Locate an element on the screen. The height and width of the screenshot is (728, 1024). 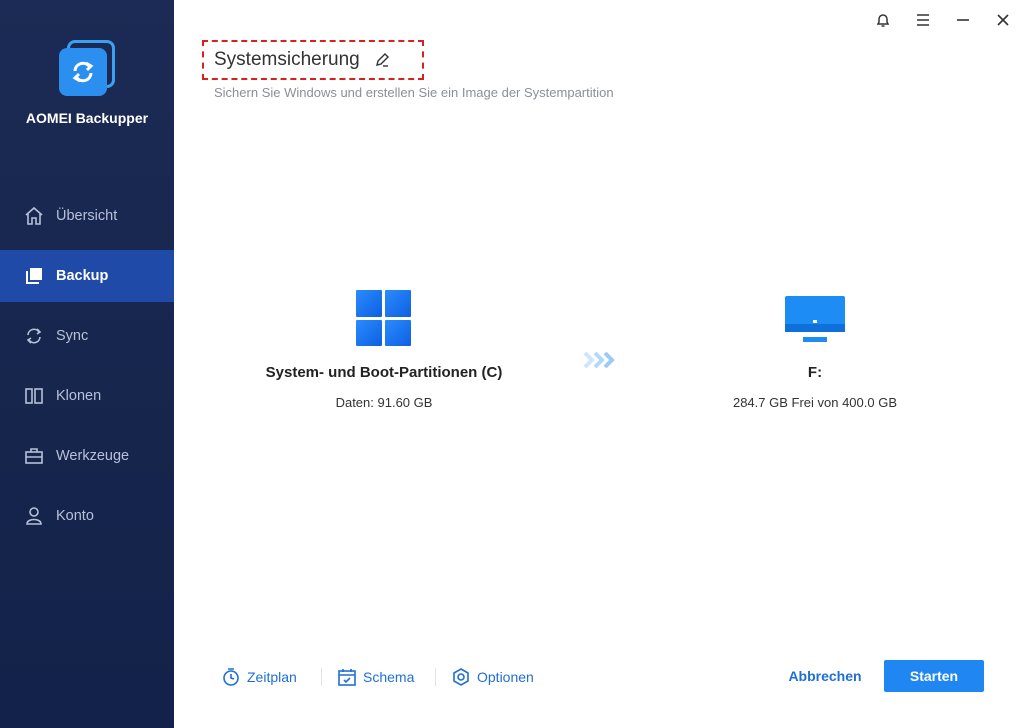
sidebar-item-klonen: Klonen is located at coordinates (87, 396).